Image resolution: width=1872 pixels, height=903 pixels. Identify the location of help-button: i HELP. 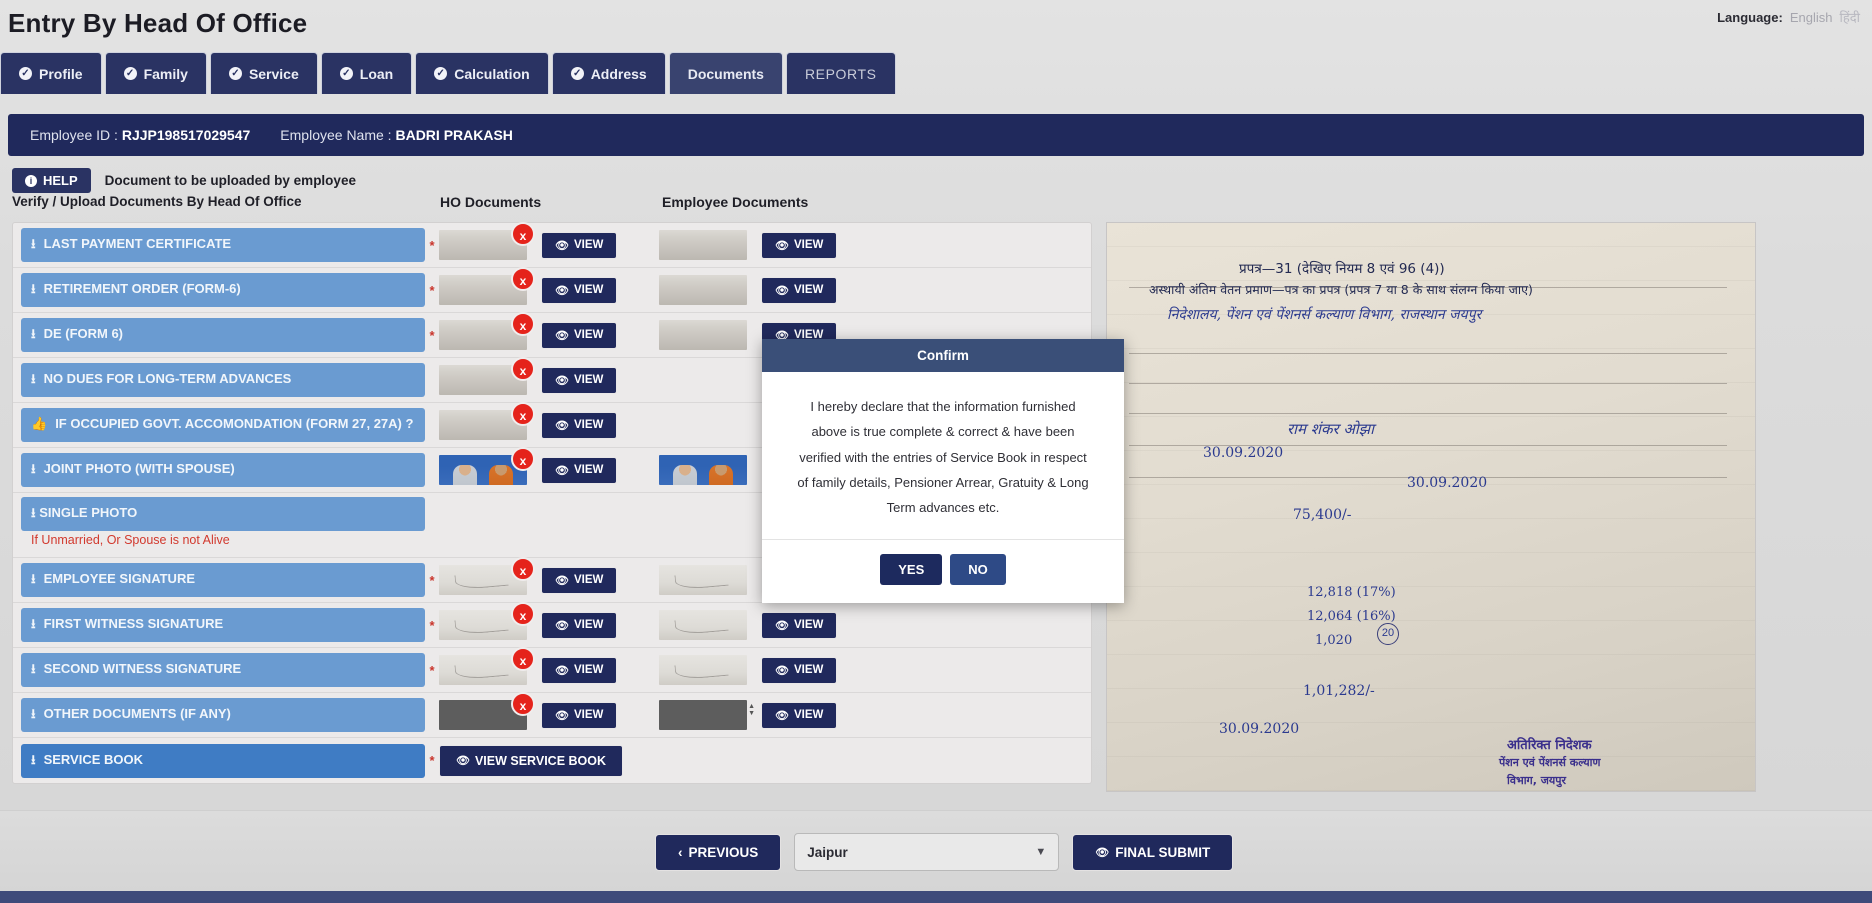
(51, 180).